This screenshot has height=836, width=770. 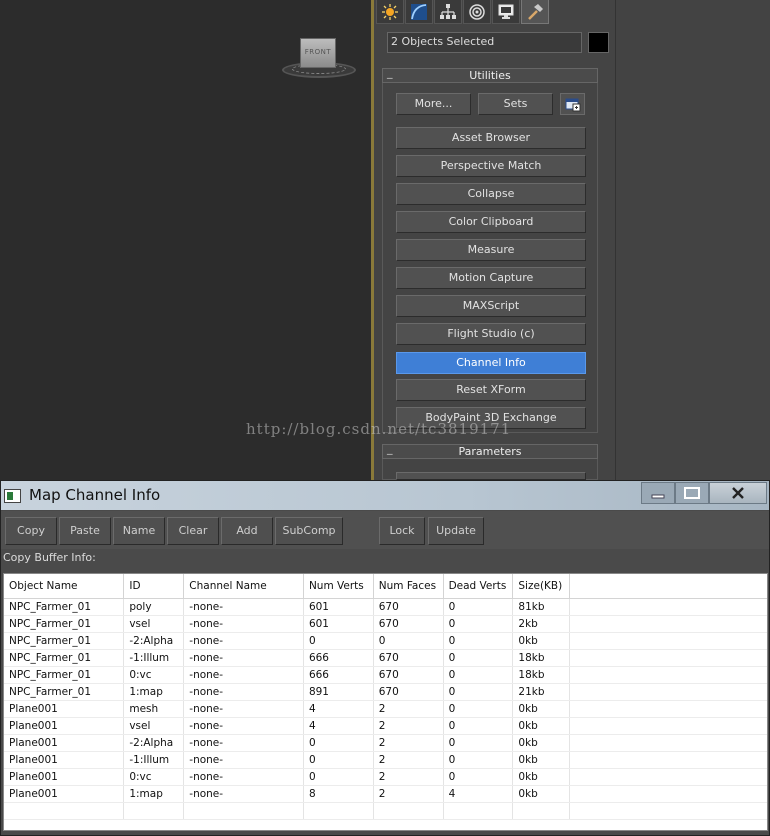 What do you see at coordinates (385, 607) in the screenshot?
I see `table-row: NPC_Farmer_01 poly -none- 601 670 0 81kb` at bounding box center [385, 607].